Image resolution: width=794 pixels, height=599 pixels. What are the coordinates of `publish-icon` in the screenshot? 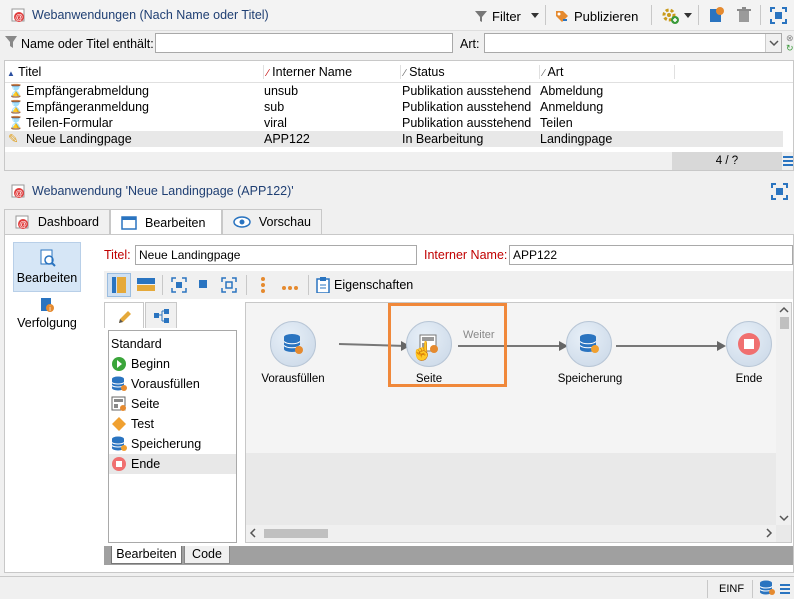 It's located at (562, 16).